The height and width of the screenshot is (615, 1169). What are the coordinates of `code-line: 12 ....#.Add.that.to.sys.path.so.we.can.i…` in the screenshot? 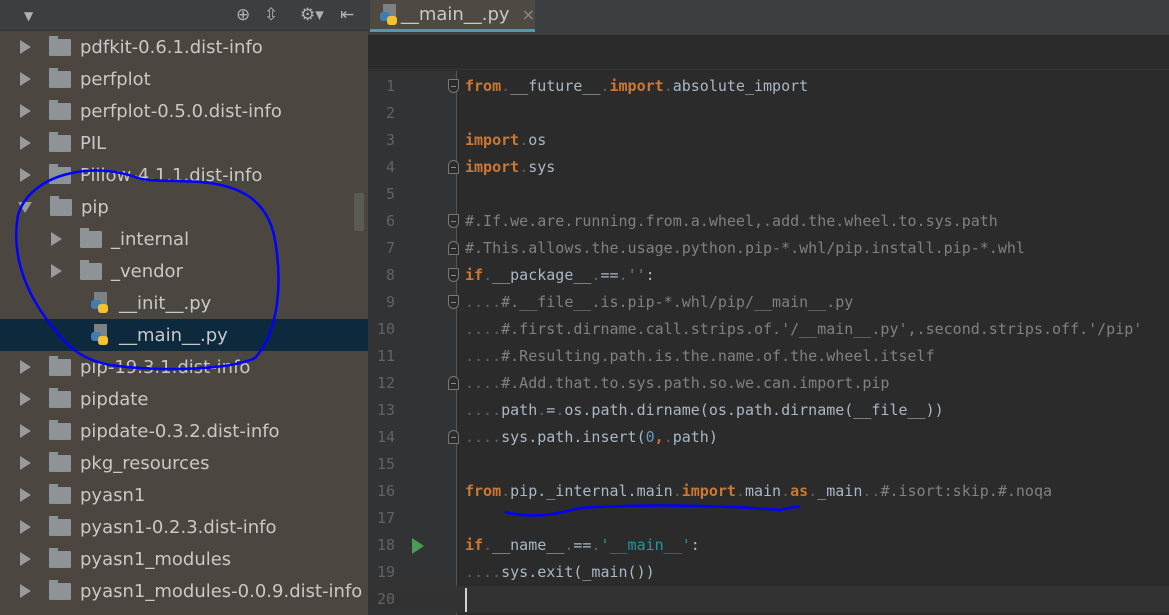 It's located at (768, 383).